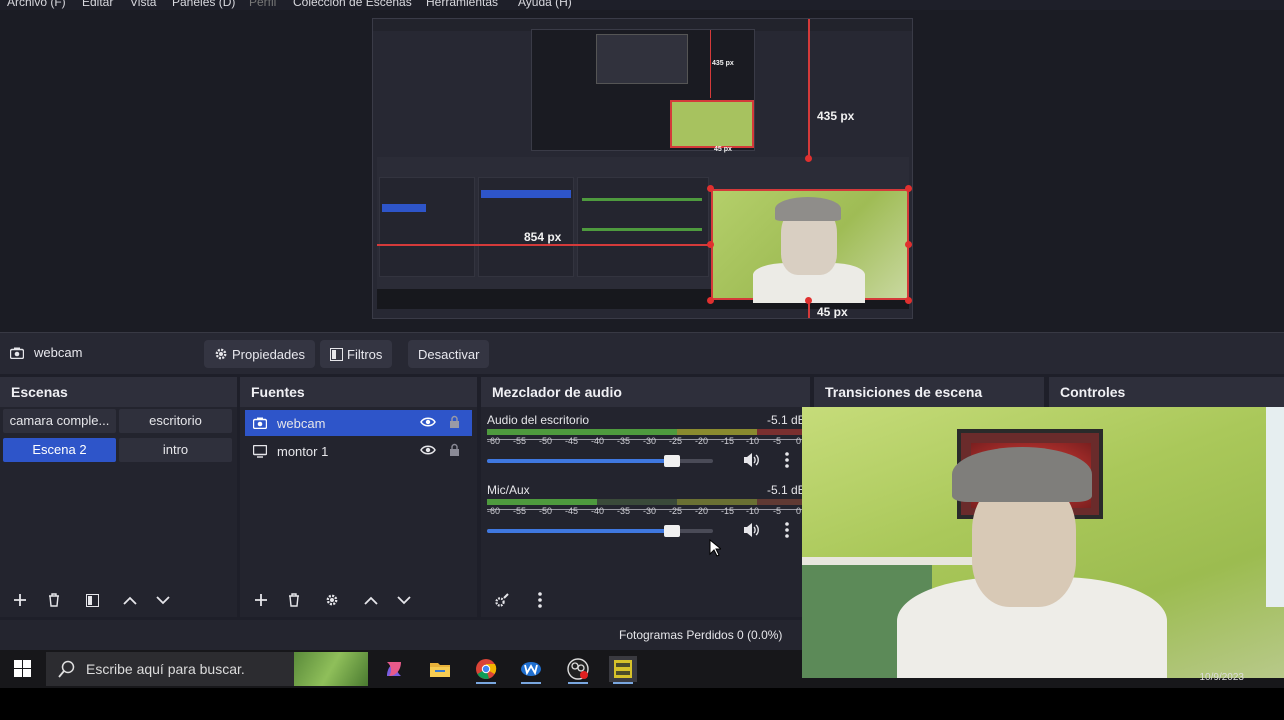  I want to click on bounding-handle-tl, so click(710, 188).